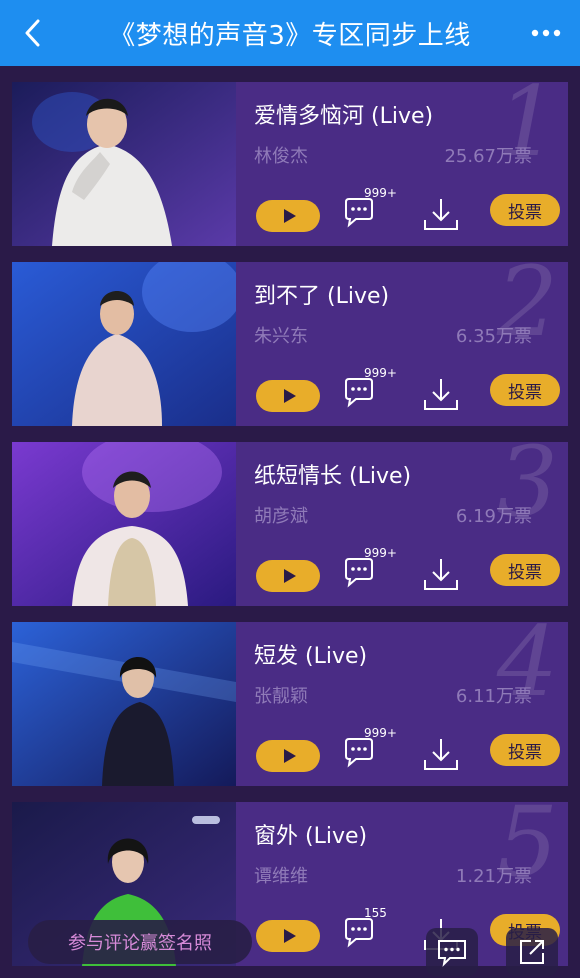 The image size is (580, 978). Describe the element at coordinates (281, 156) in the screenshot. I see `singer-name: 林俊杰` at that location.